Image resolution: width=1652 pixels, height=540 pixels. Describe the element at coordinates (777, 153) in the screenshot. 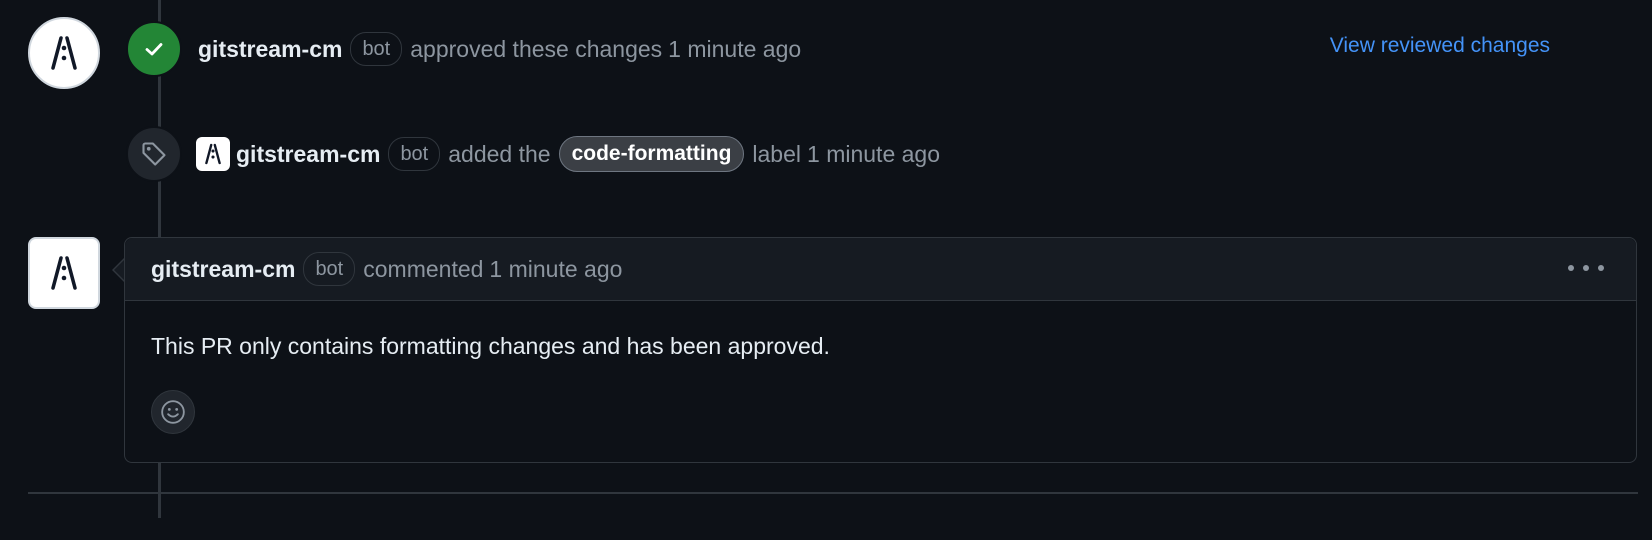

I see `label-suffix-text: label` at that location.